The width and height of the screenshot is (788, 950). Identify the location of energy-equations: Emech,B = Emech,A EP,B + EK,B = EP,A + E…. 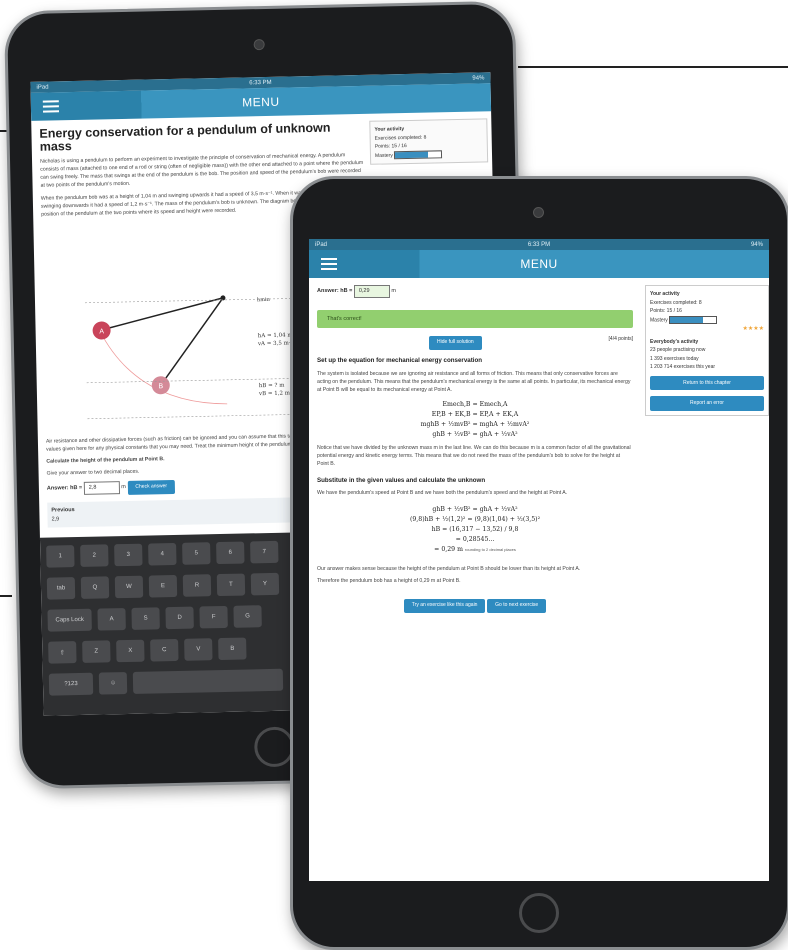
(475, 420).